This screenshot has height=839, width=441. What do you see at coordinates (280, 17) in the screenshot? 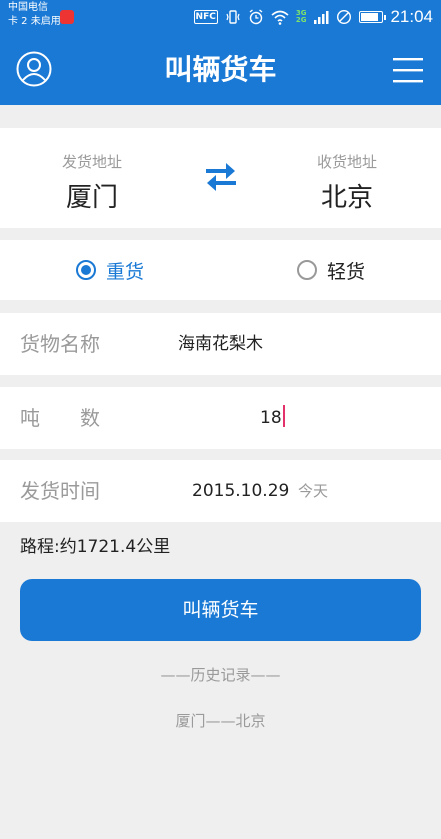
I see `wifi-icon` at bounding box center [280, 17].